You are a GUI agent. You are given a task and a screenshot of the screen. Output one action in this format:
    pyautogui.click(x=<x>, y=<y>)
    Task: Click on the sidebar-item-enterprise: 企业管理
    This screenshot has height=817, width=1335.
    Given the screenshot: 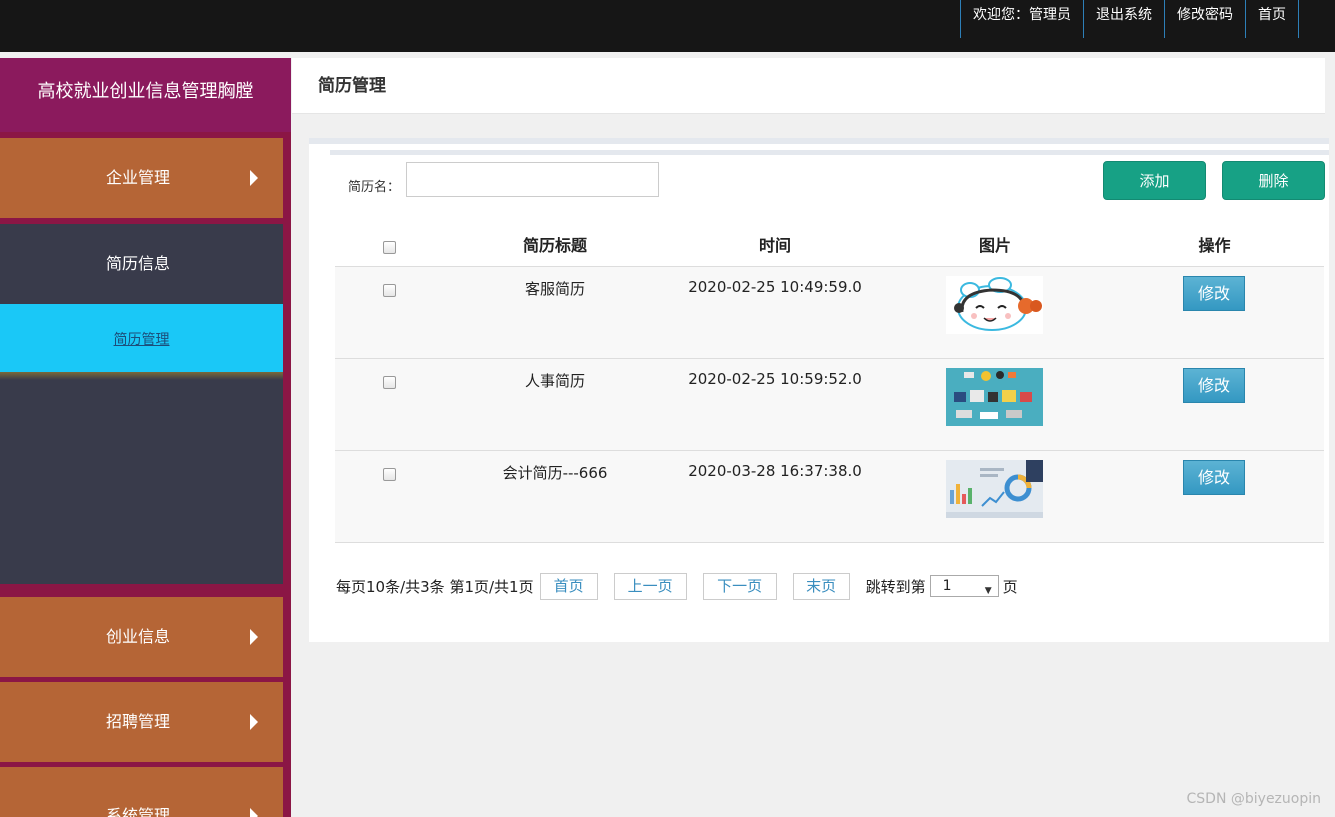 What is the action you would take?
    pyautogui.click(x=141, y=178)
    